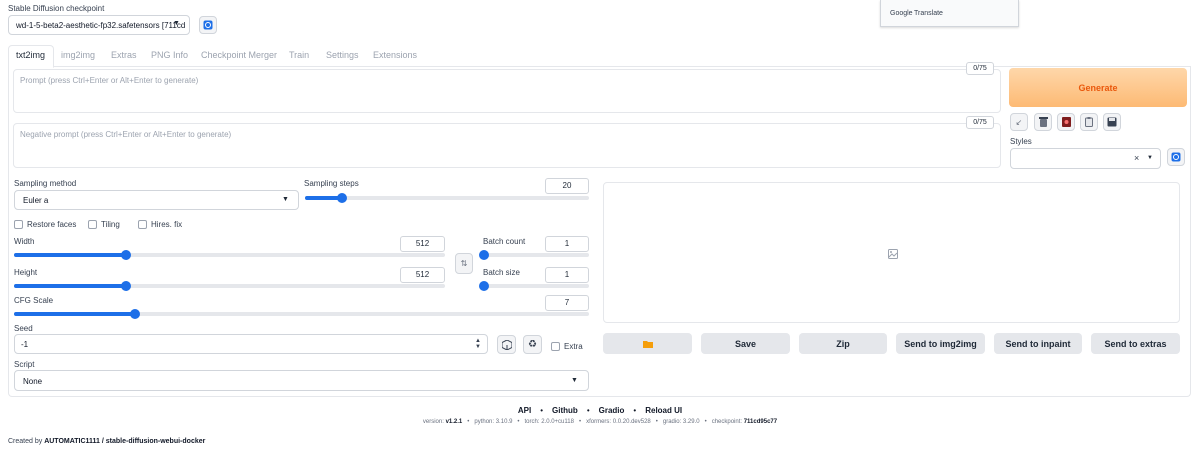 The width and height of the screenshot is (1200, 452). I want to click on extra-seed-checkbox, so click(555, 346).